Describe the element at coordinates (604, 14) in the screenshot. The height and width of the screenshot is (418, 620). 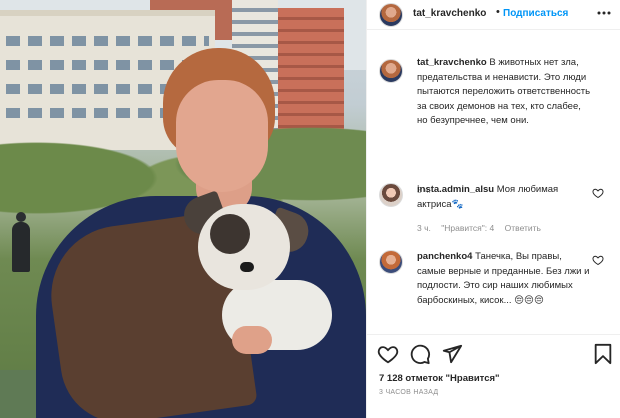
I see `ellipsis-icon` at that location.